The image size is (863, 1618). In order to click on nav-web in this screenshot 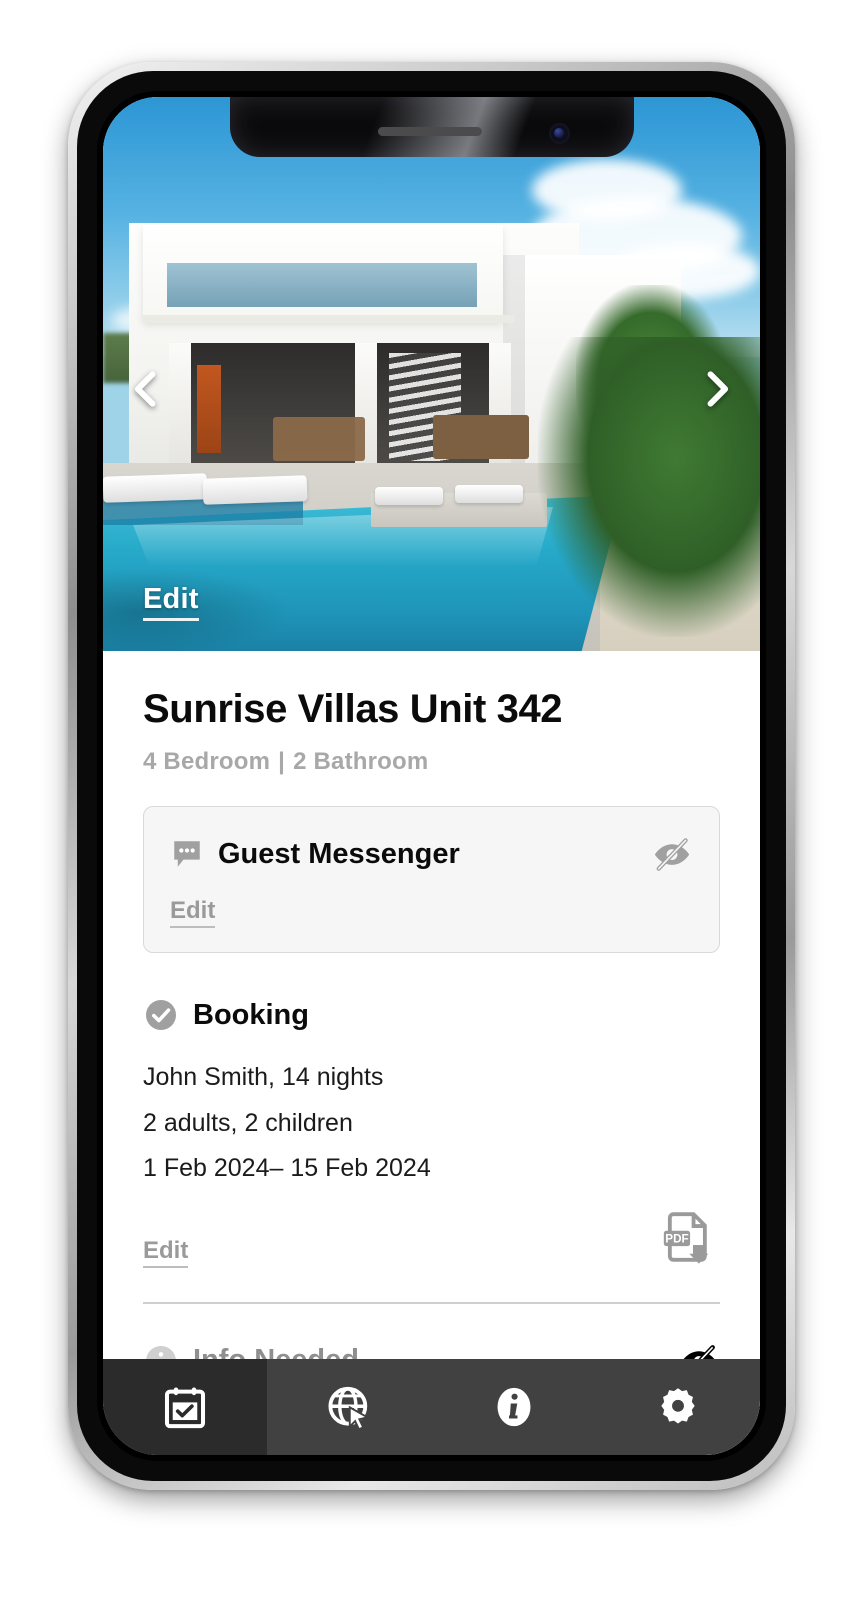, I will do `click(349, 1407)`.